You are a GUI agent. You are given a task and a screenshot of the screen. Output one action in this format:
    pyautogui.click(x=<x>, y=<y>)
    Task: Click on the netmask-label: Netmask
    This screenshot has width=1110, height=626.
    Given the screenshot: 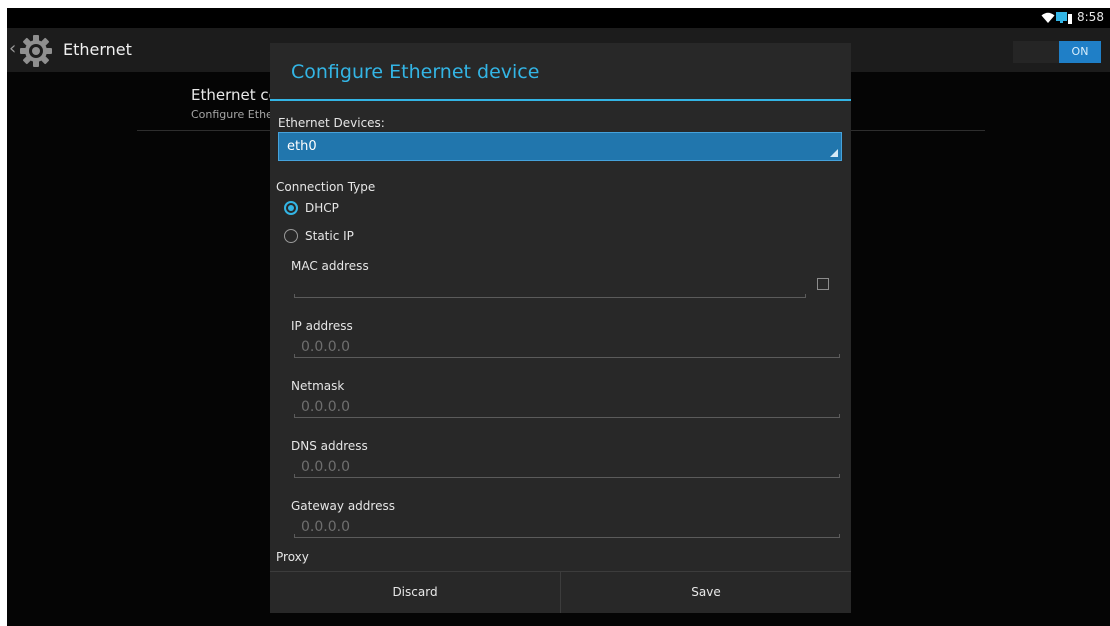 What is the action you would take?
    pyautogui.click(x=318, y=386)
    